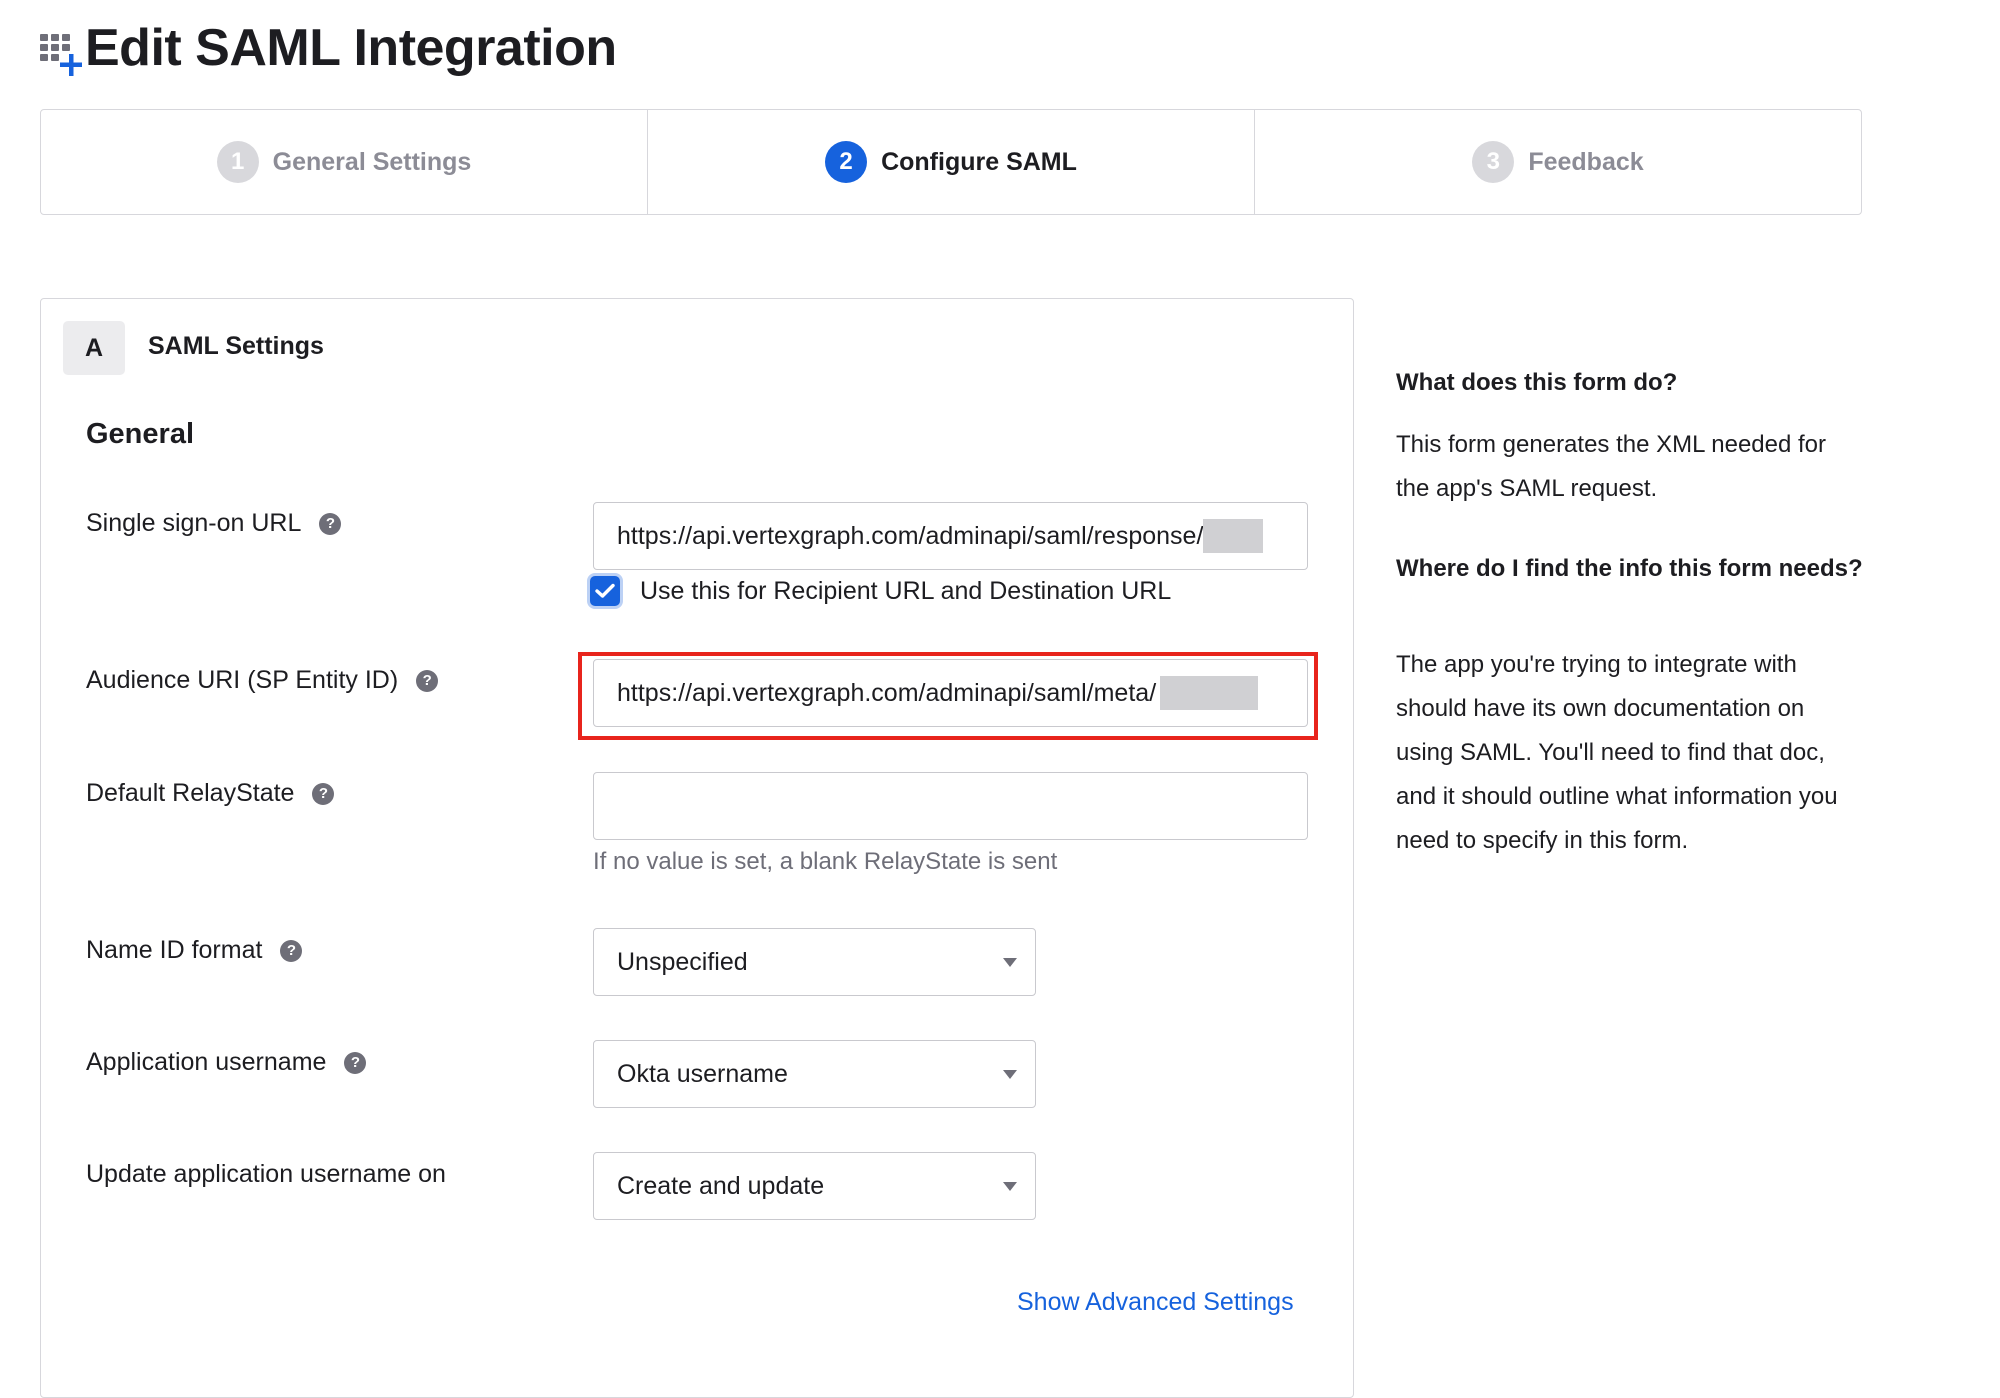  Describe the element at coordinates (372, 161) in the screenshot. I see `step-label: General Settings` at that location.